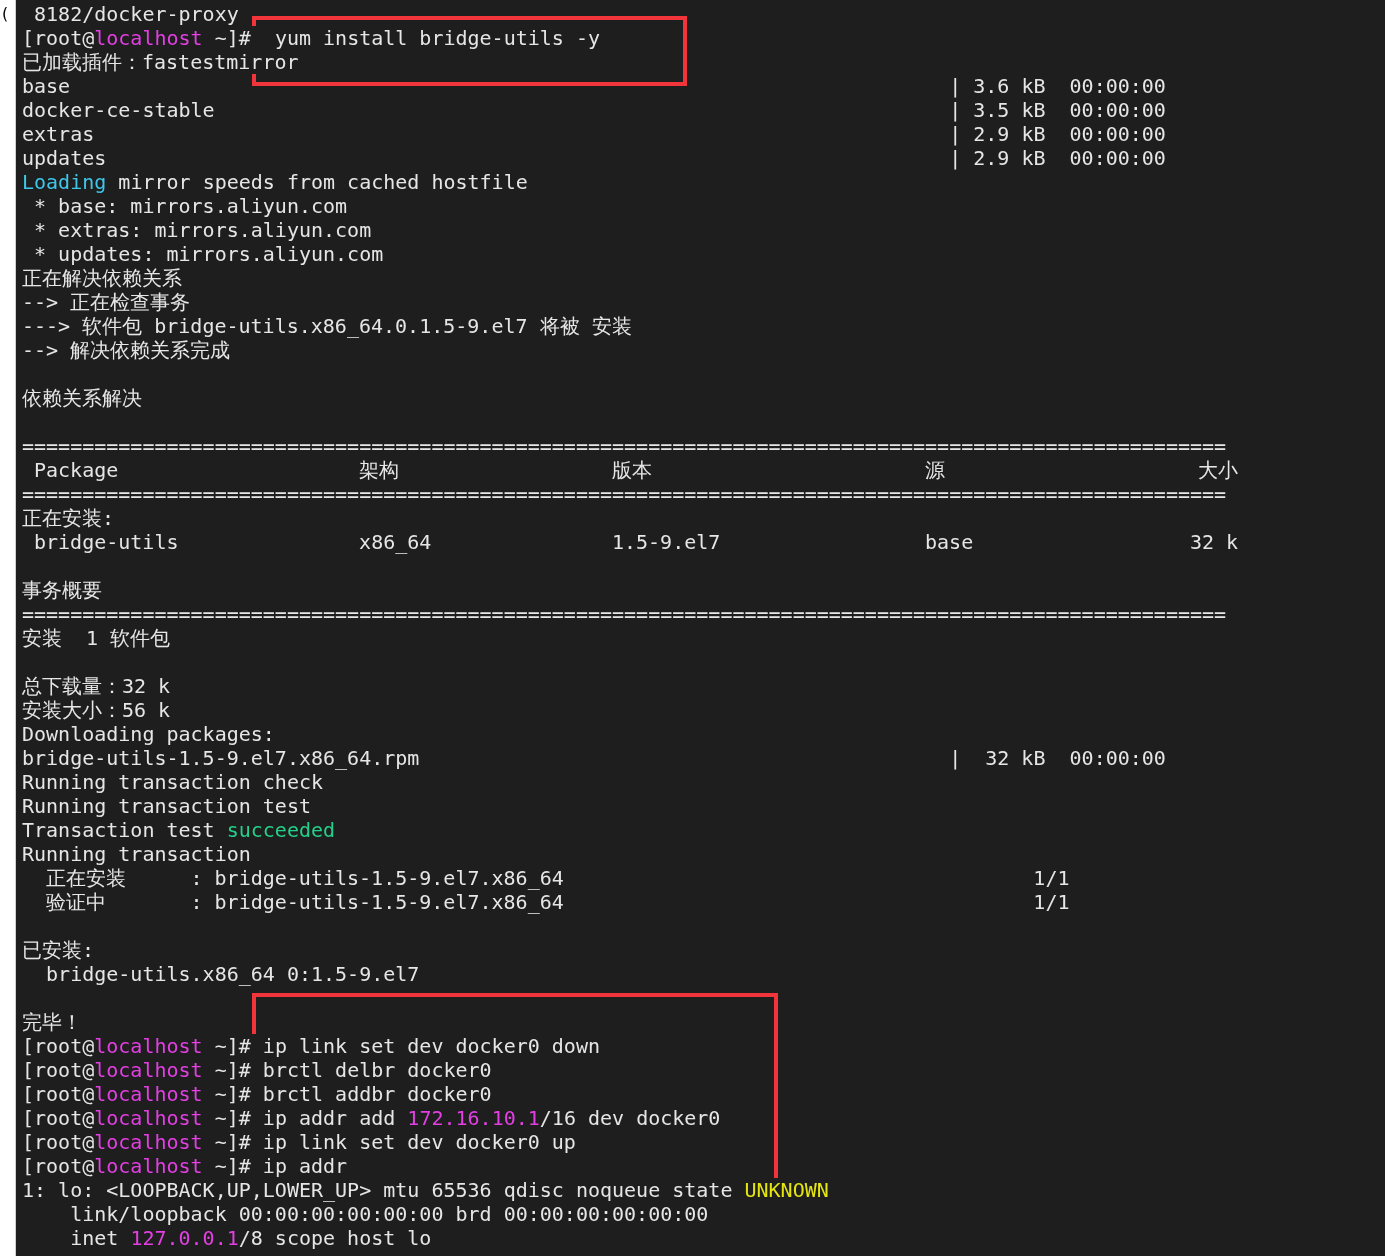 The height and width of the screenshot is (1256, 1385). Describe the element at coordinates (383, 1190) in the screenshot. I see `output-text: 1: lo: <LOOPBACK,UP,LOWER_UP> mtu 65536 qdisc noqueue state` at that location.